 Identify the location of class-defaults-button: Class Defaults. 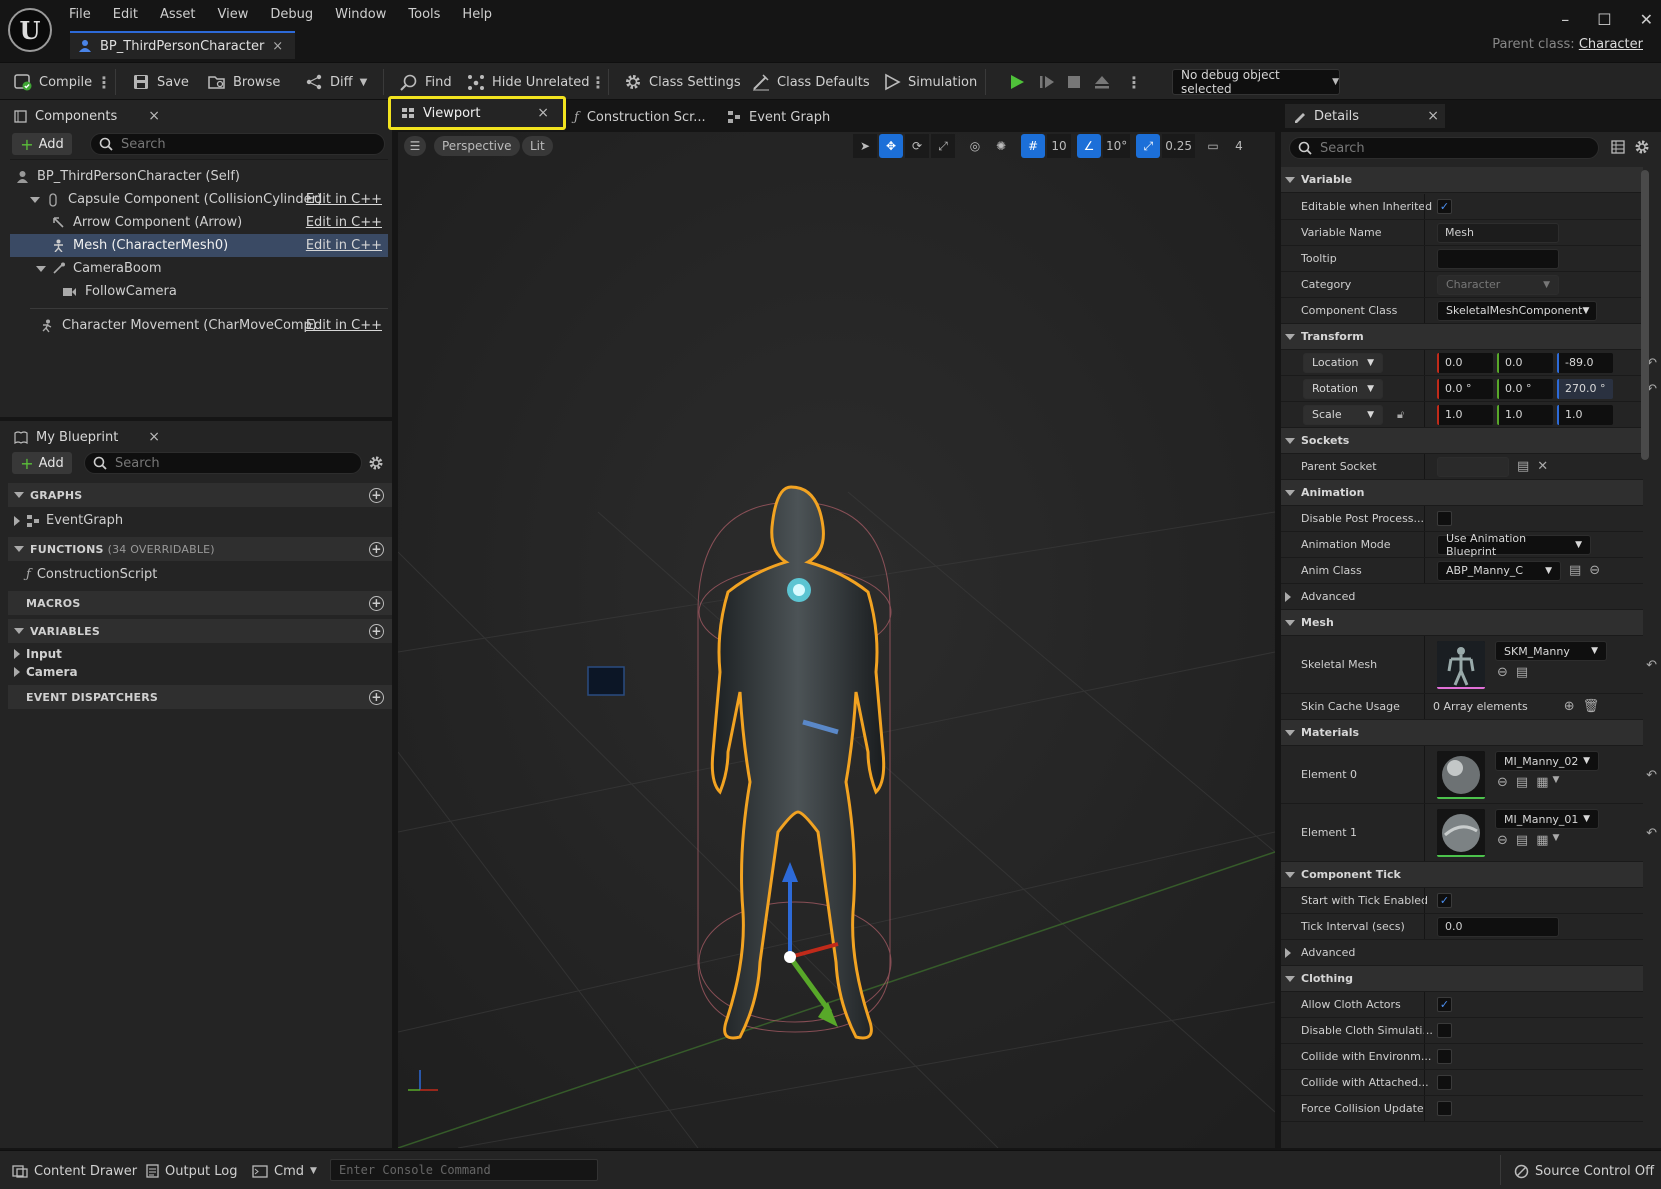
(811, 82).